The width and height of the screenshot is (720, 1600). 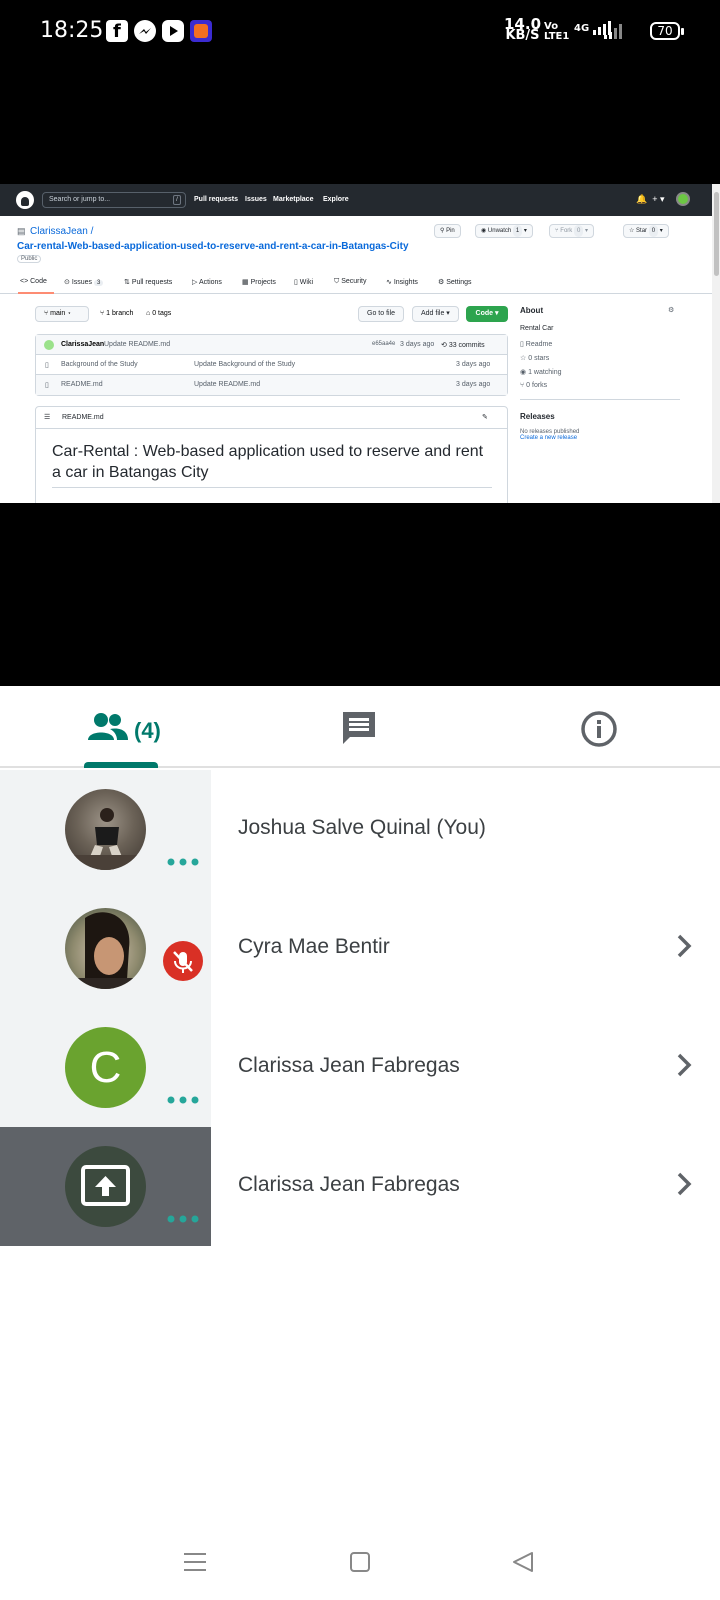 What do you see at coordinates (336, 199) in the screenshot?
I see `github-nav-explore: Explore` at bounding box center [336, 199].